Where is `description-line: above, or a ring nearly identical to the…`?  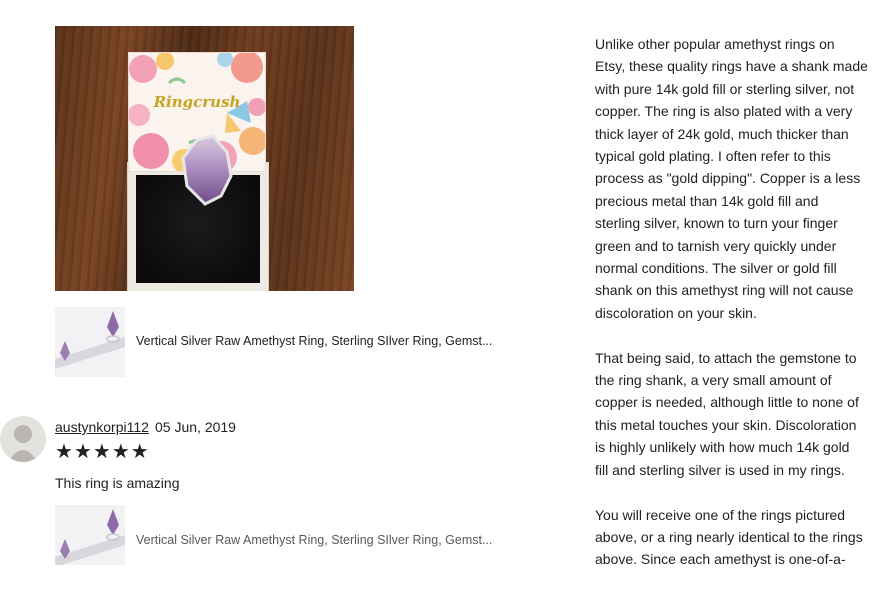
description-line: above, or a ring nearly identical to the… is located at coordinates (729, 536).